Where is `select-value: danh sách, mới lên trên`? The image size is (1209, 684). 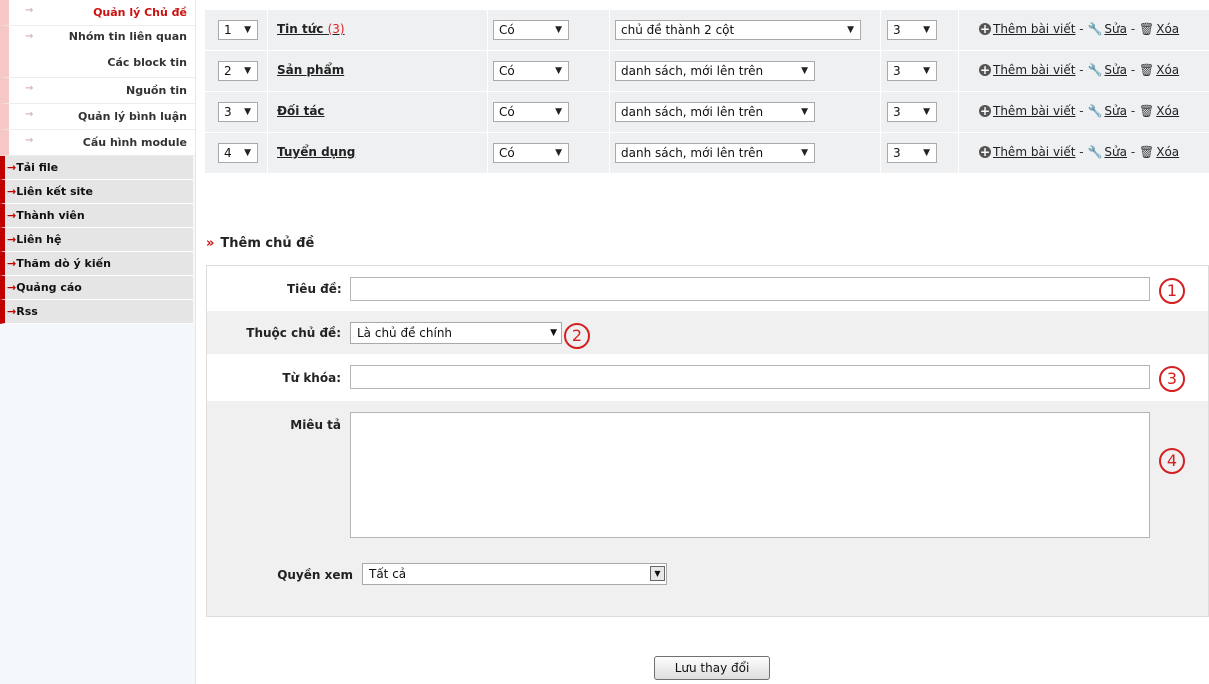
select-value: danh sách, mới lên trên is located at coordinates (692, 153).